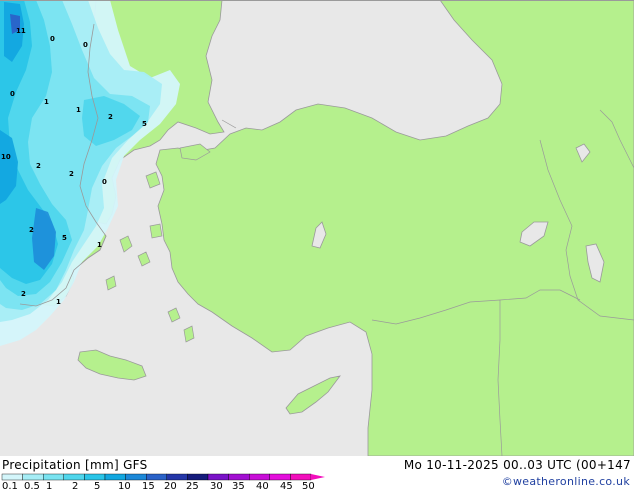 The width and height of the screenshot is (634, 490). Describe the element at coordinates (216, 485) in the screenshot. I see `scale-label: 30` at that location.